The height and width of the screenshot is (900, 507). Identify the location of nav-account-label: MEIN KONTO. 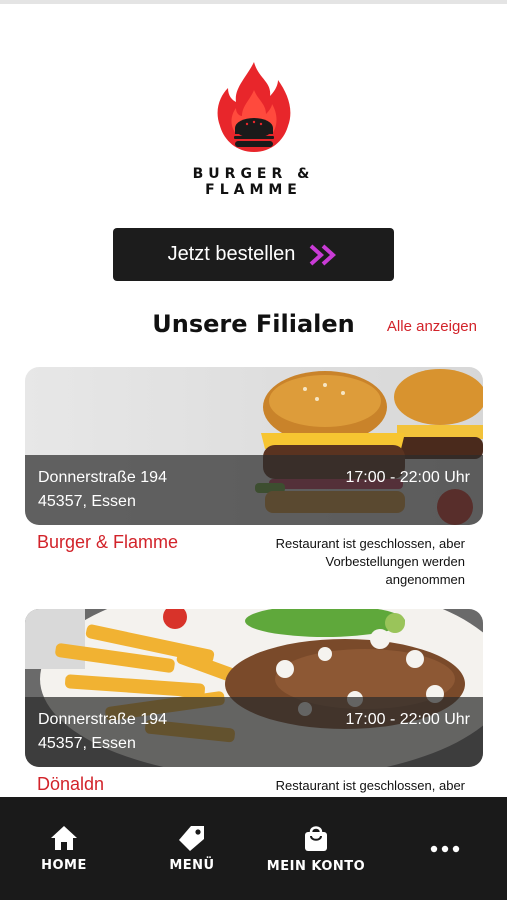
(316, 866).